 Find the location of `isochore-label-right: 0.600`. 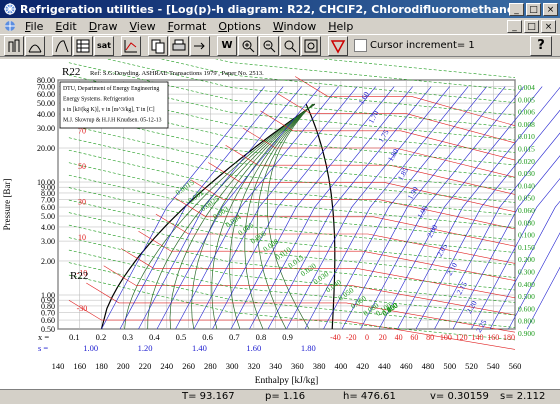

isochore-label-right: 0.600 is located at coordinates (526, 308).